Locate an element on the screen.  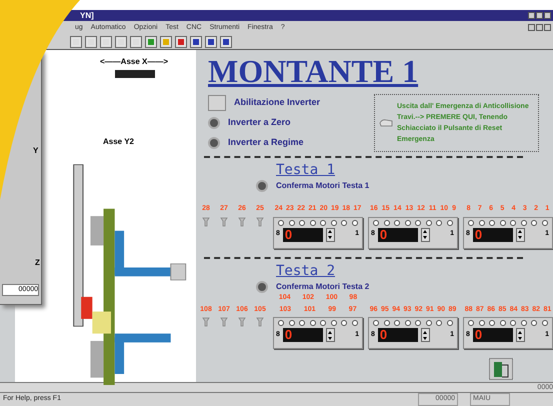
axis-label: Z is located at coordinates (38, 263).